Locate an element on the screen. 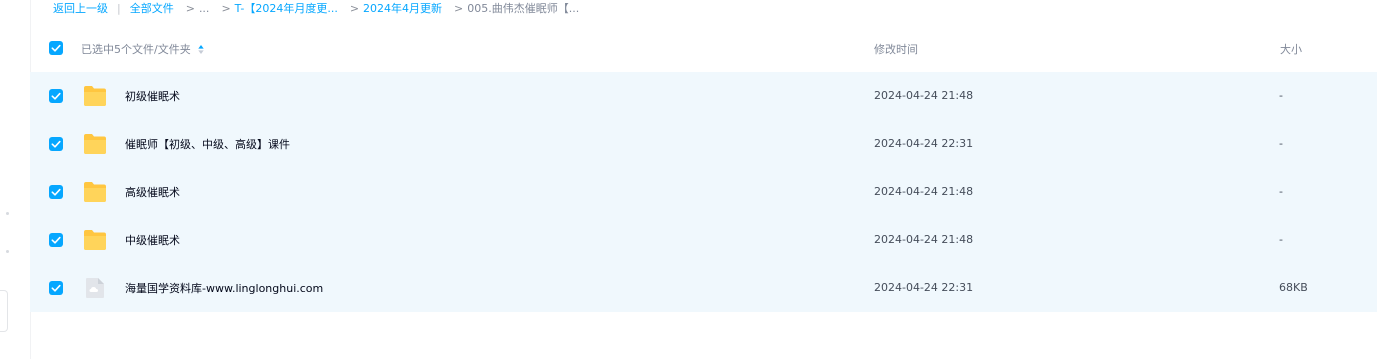 This screenshot has height=359, width=1377. file-name: 初级催眠术 is located at coordinates (152, 96).